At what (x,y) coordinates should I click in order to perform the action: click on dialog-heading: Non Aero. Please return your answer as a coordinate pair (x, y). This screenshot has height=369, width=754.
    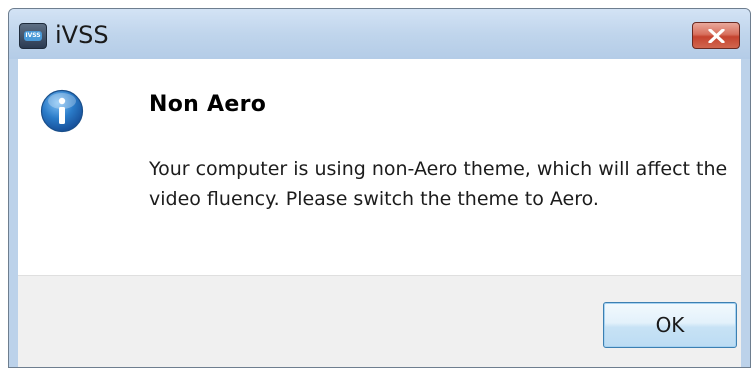
    Looking at the image, I should click on (208, 104).